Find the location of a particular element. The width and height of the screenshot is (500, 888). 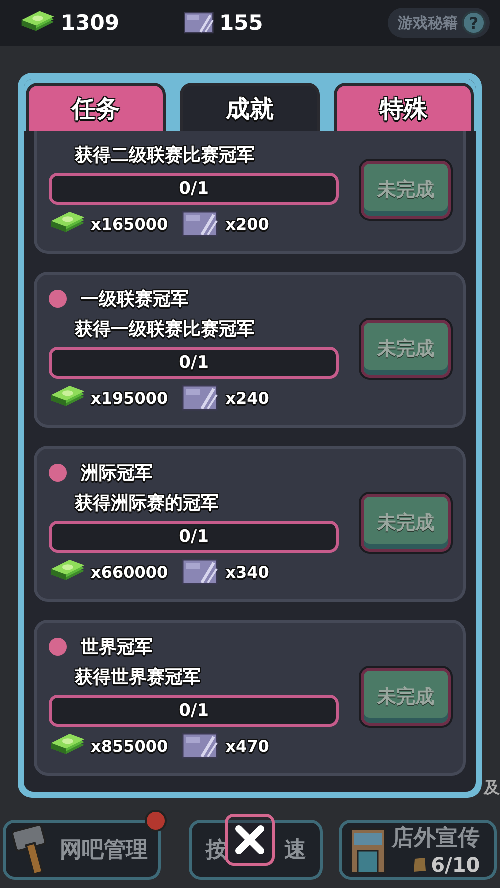

edge-text: 及 is located at coordinates (492, 788).